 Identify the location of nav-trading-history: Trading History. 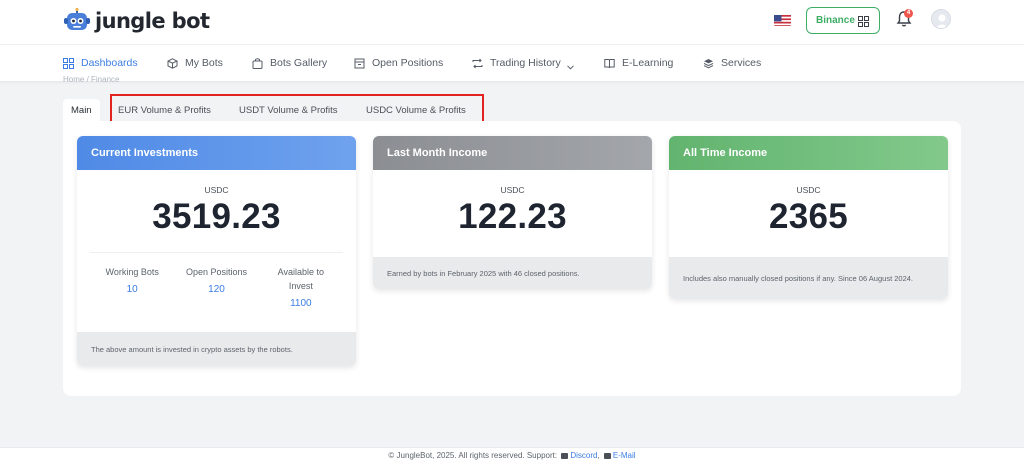
(523, 63).